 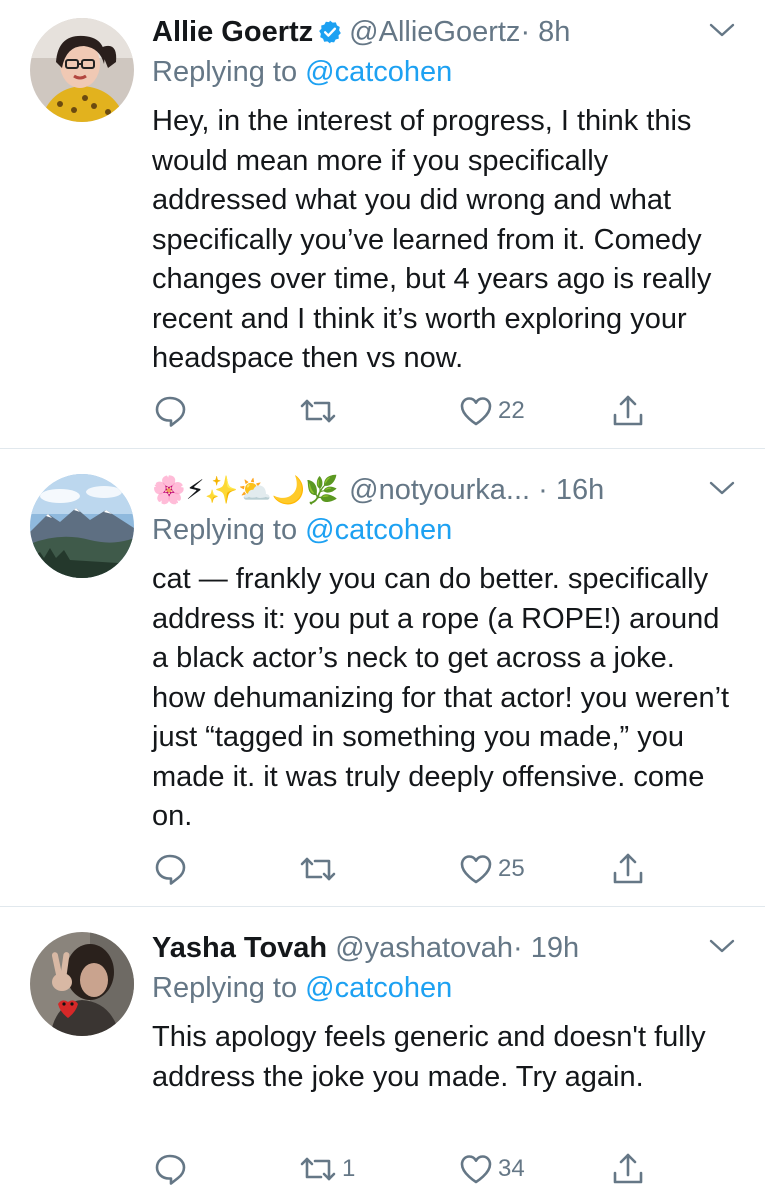 I want to click on like-button: 22, so click(x=491, y=411).